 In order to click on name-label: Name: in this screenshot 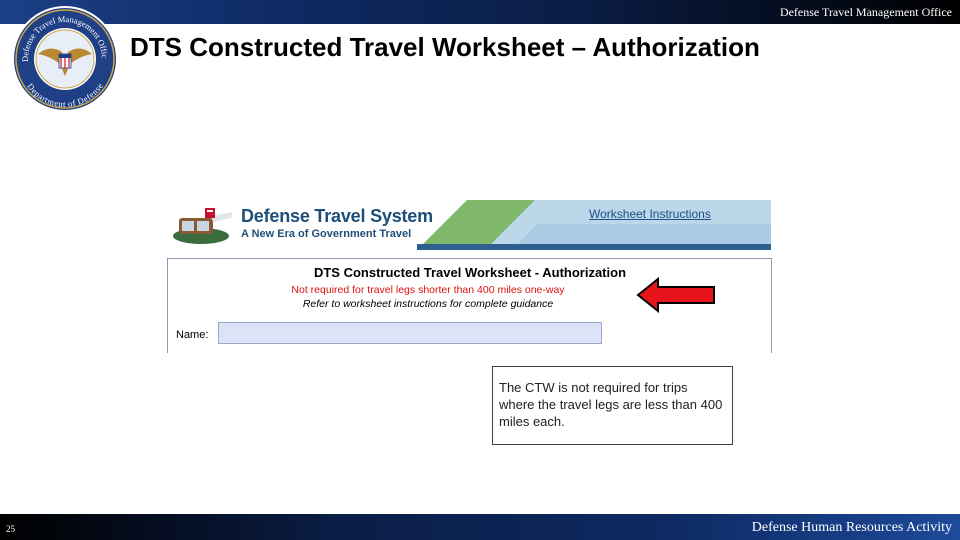, I will do `click(192, 335)`.